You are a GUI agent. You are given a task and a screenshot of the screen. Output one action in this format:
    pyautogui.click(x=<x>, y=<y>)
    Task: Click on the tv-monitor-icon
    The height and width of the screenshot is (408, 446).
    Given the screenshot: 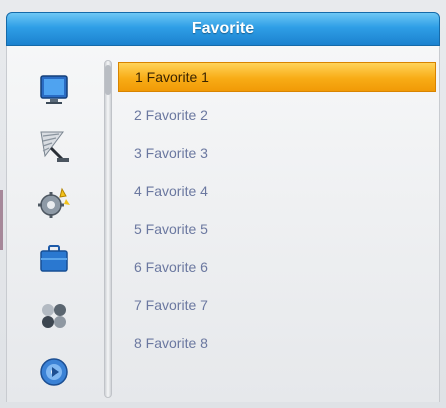 What is the action you would take?
    pyautogui.click(x=54, y=90)
    